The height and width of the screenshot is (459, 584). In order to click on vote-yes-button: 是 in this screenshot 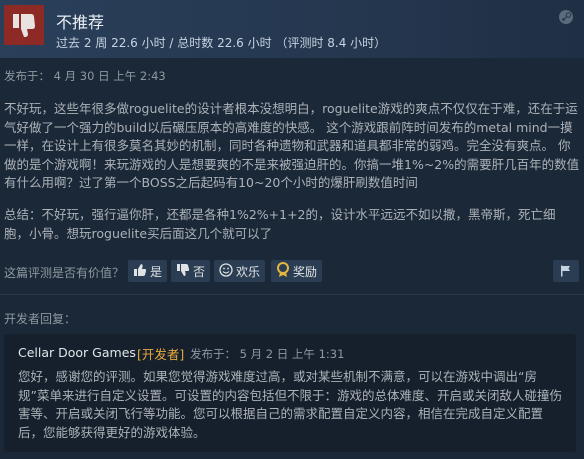, I will do `click(148, 271)`.